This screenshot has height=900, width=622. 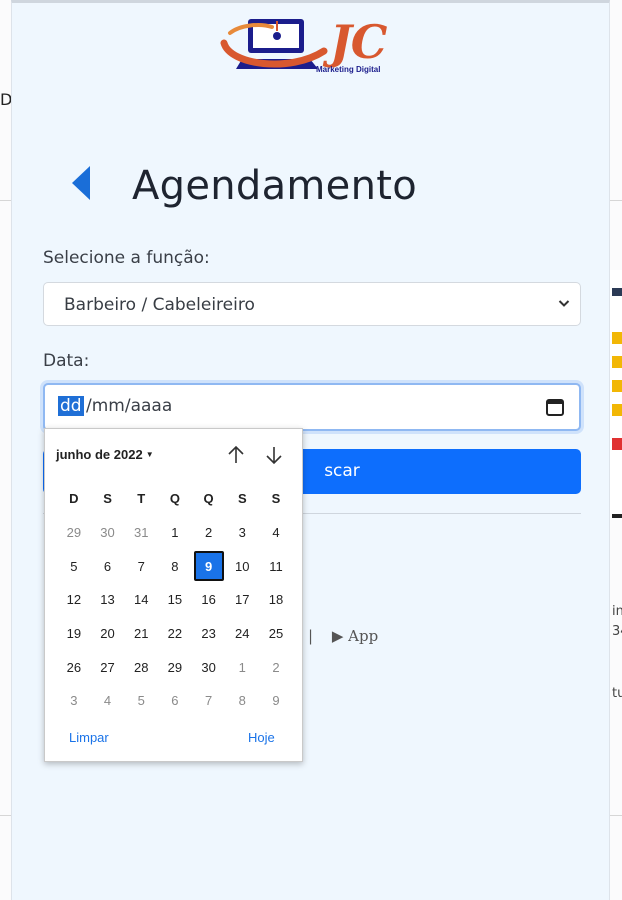 I want to click on today-button: Hoje, so click(x=261, y=737).